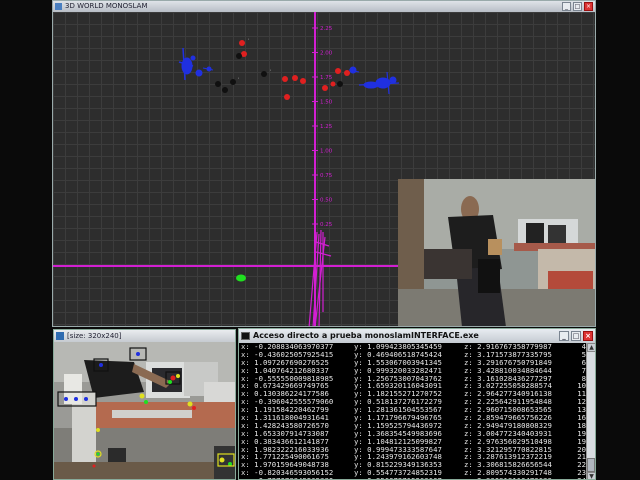 Image resolution: width=640 pixels, height=480 pixels. Describe the element at coordinates (241, 278) in the screenshot. I see `camera-position-marker` at that location.